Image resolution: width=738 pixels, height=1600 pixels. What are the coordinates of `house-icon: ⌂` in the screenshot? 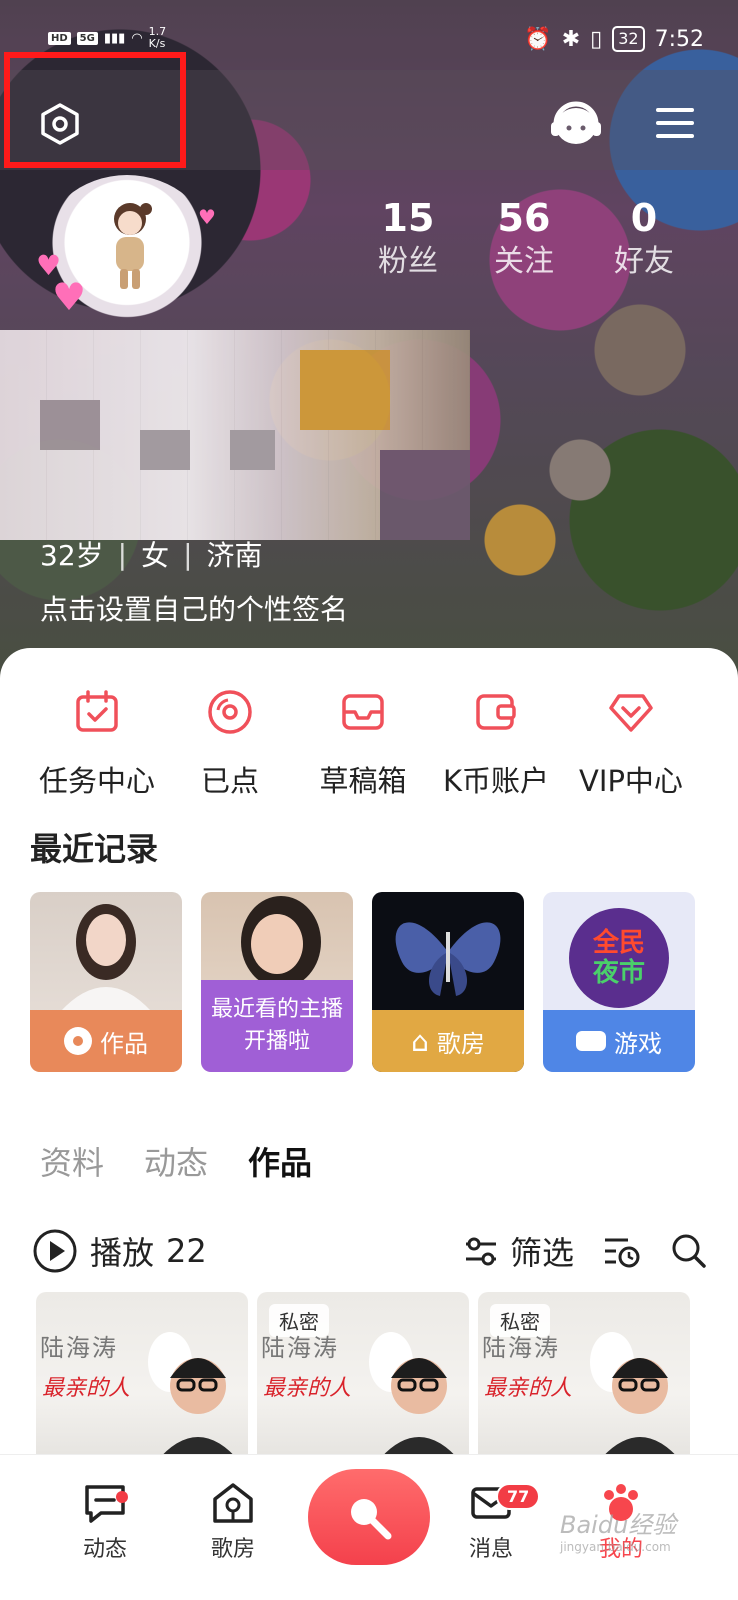 It's located at (420, 1041).